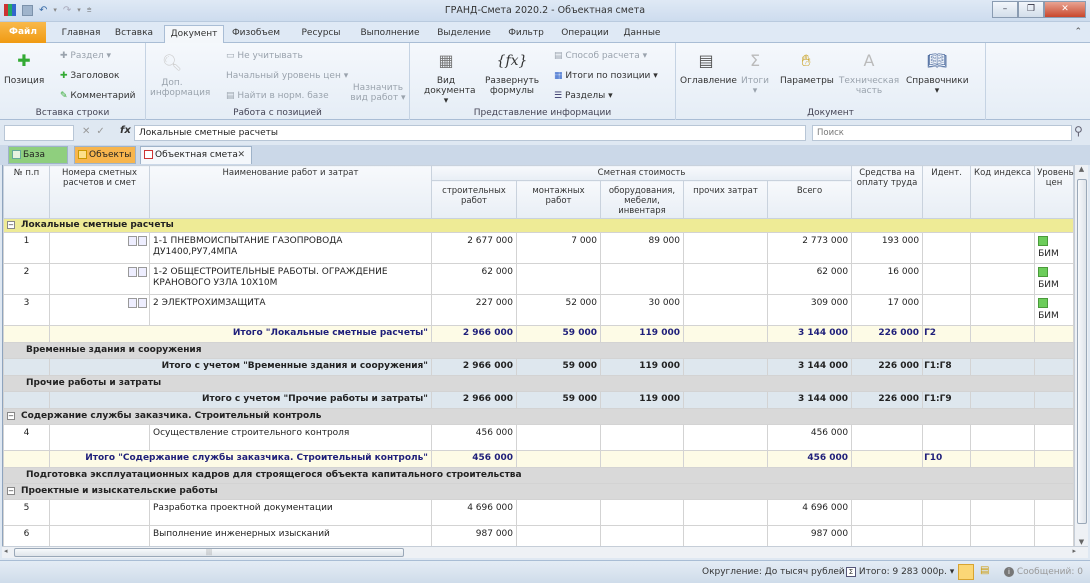 The image size is (1090, 583). I want to click on cell-num: 4, so click(26, 437).